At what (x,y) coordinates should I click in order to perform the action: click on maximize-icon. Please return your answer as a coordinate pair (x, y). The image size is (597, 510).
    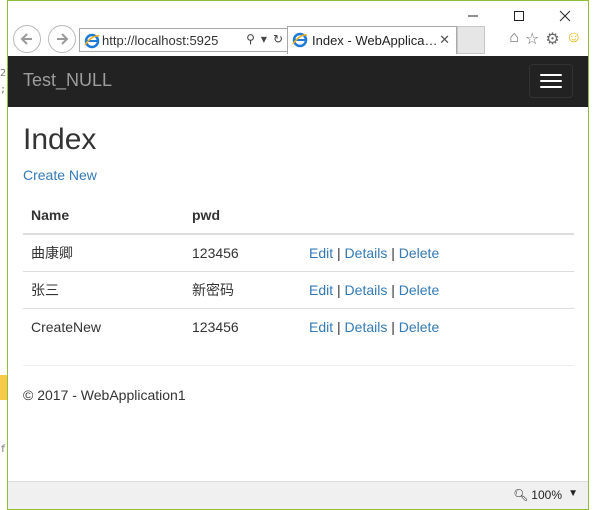
    Looking at the image, I should click on (519, 16).